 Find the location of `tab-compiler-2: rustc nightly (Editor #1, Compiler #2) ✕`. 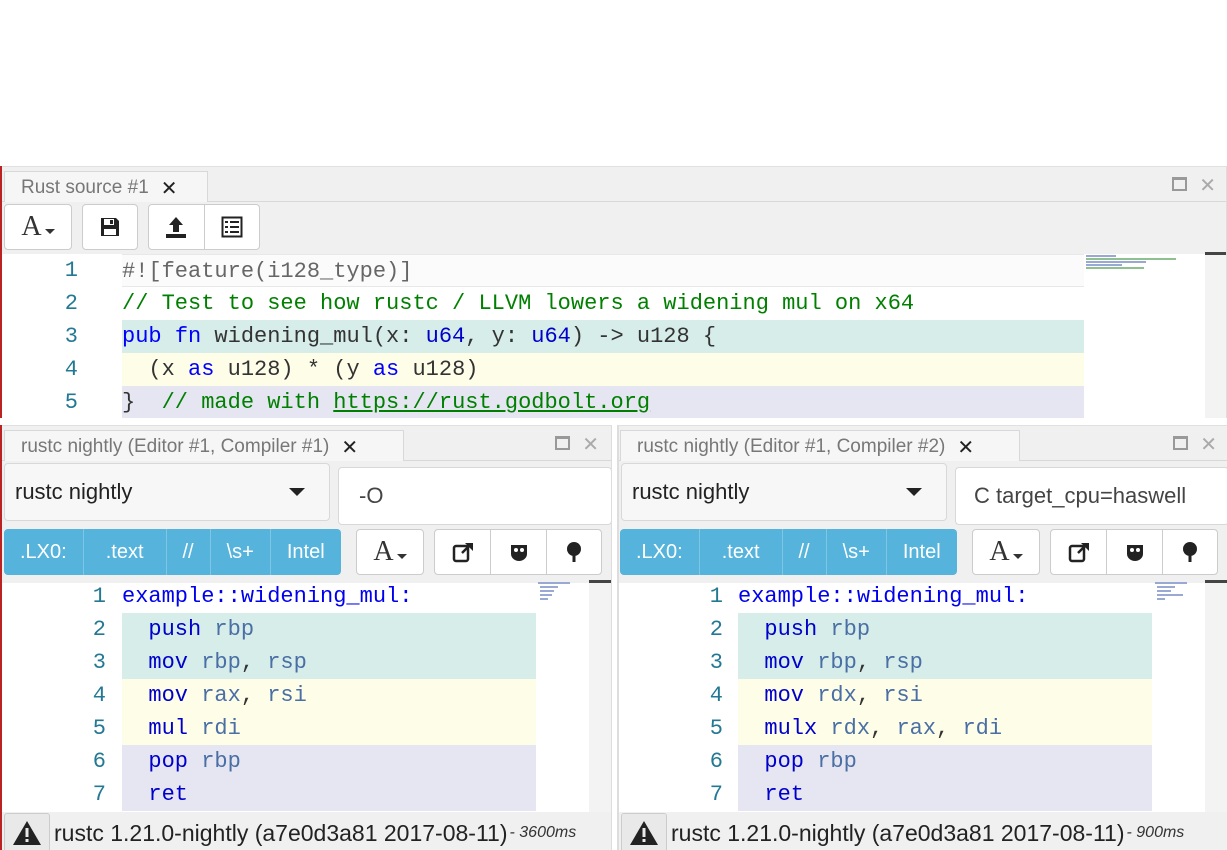

tab-compiler-2: rustc nightly (Editor #1, Compiler #2) ✕ is located at coordinates (820, 446).